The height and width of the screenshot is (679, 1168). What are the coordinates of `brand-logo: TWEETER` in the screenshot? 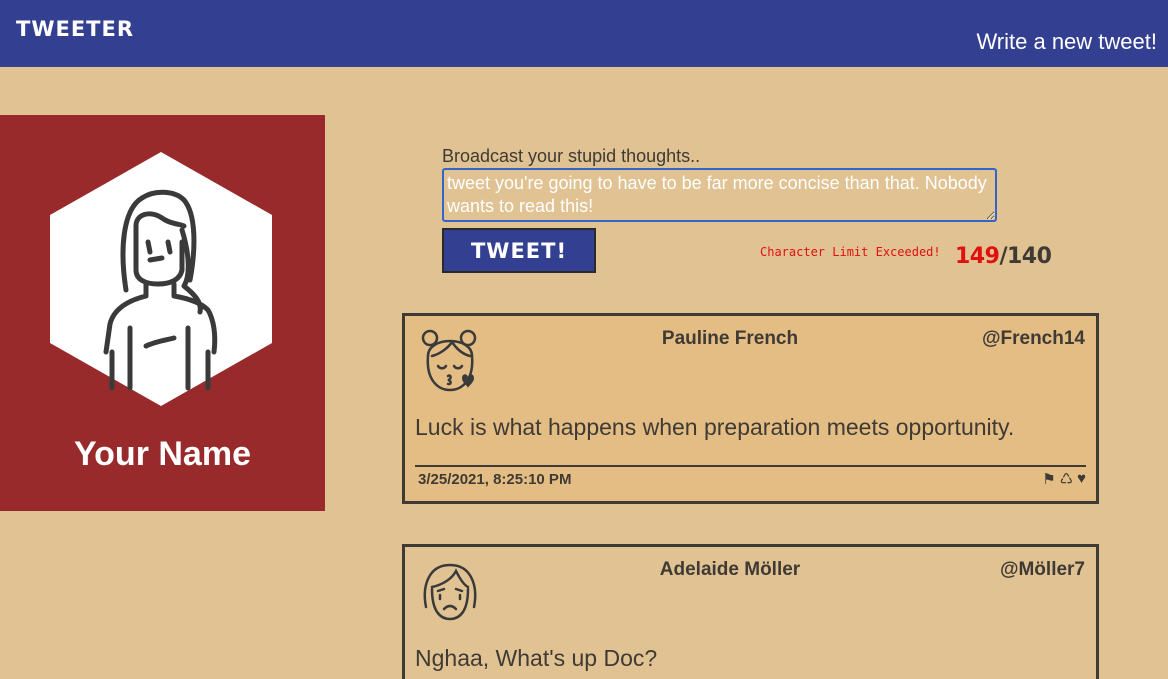 It's located at (75, 29).